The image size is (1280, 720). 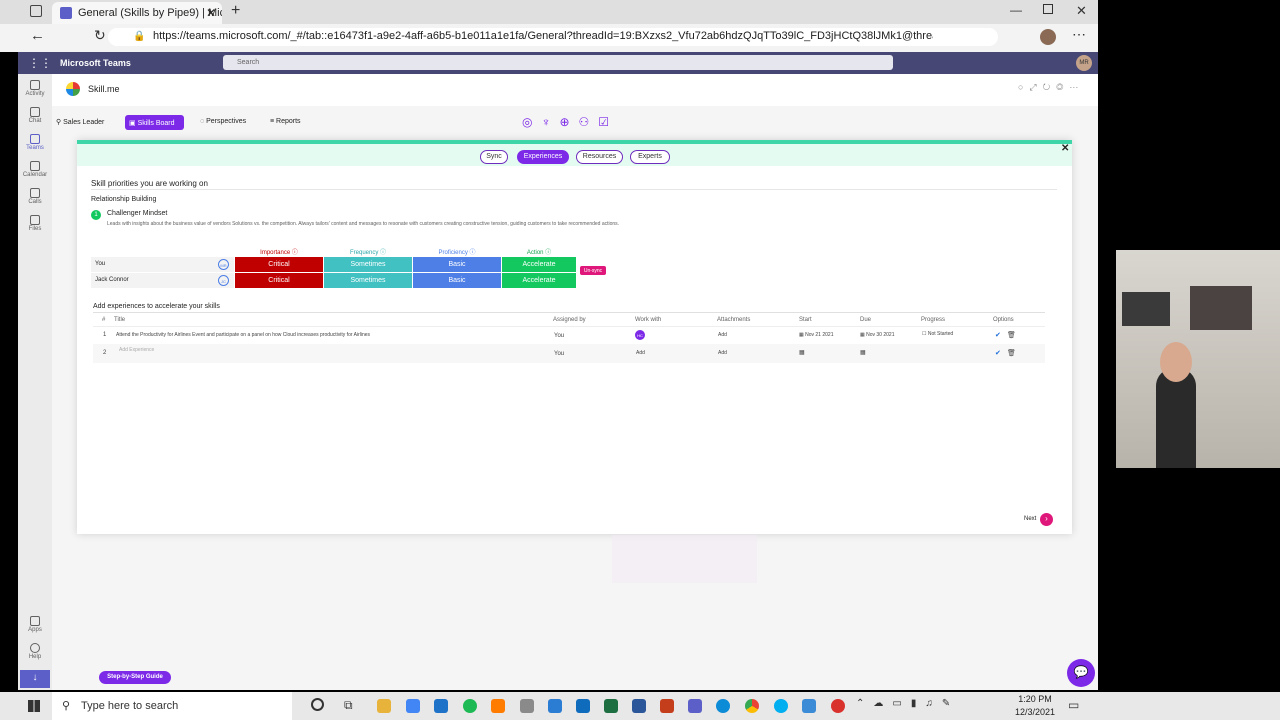 What do you see at coordinates (569, 312) in the screenshot?
I see `divider` at bounding box center [569, 312].